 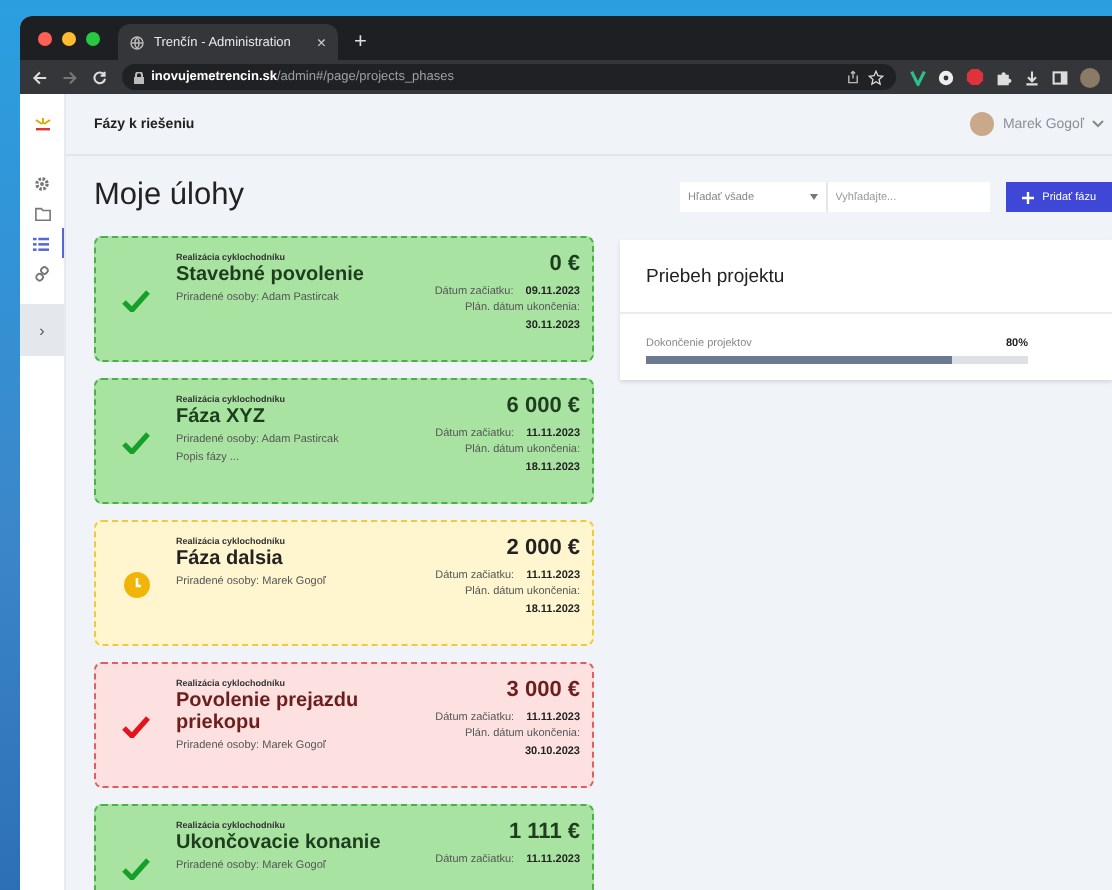 I want to click on share-icon, so click(x=852, y=77).